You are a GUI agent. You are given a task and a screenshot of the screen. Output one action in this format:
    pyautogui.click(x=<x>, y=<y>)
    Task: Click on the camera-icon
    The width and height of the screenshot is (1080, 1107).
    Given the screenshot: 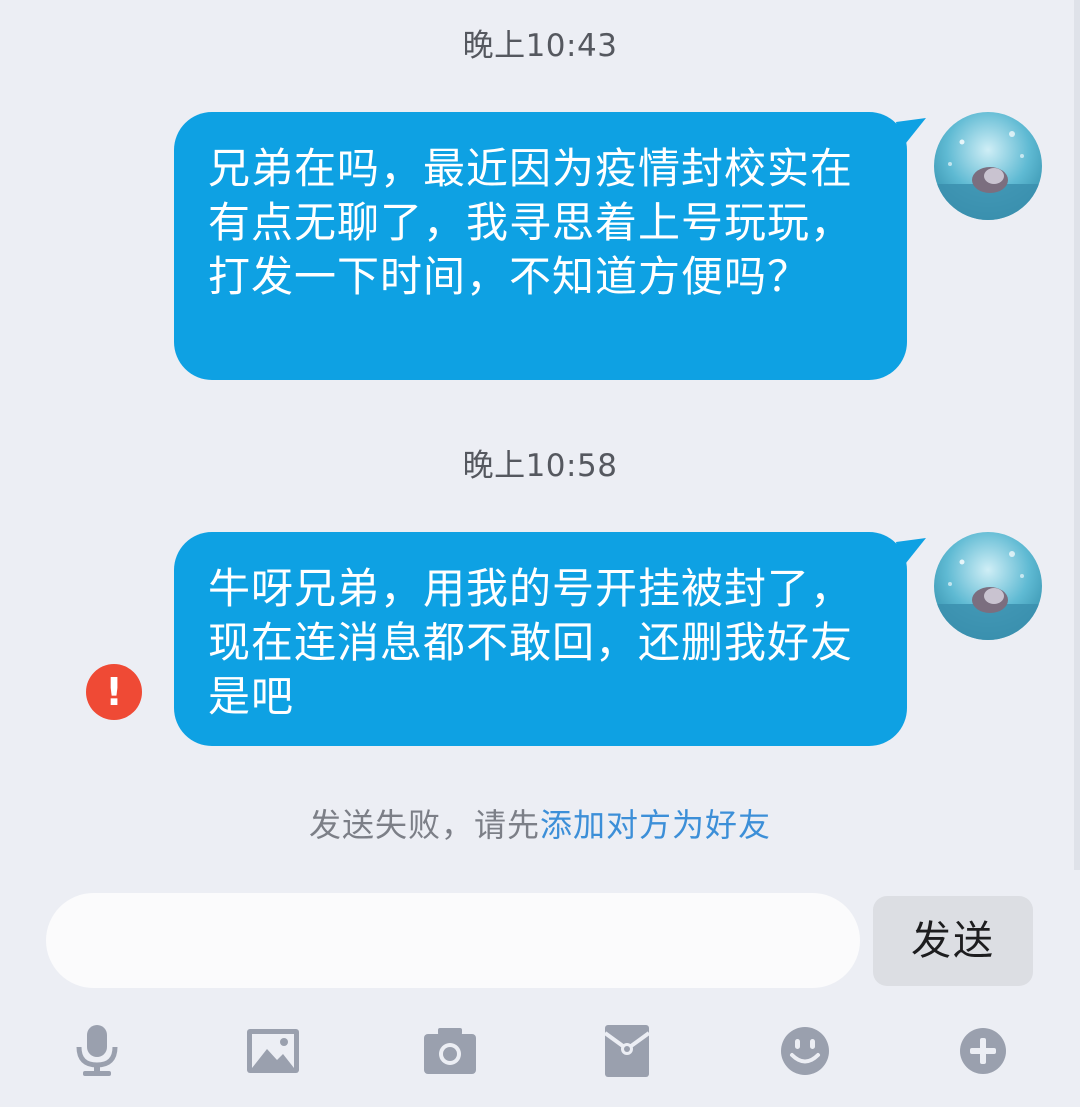 What is the action you would take?
    pyautogui.click(x=450, y=1051)
    